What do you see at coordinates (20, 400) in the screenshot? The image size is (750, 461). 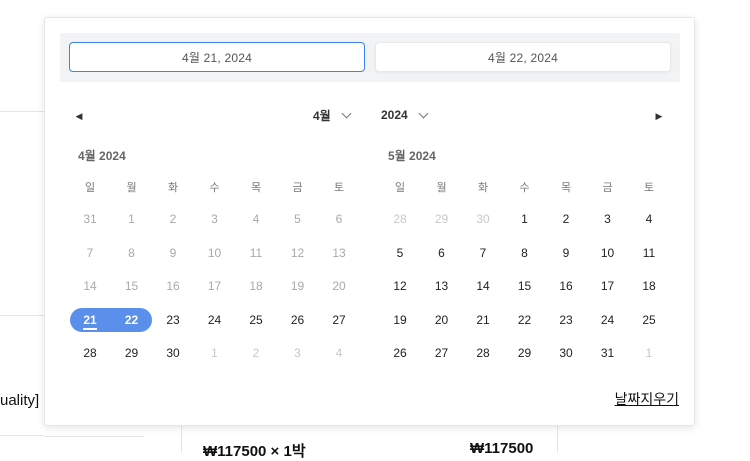 I see `background-product-title: uality]` at bounding box center [20, 400].